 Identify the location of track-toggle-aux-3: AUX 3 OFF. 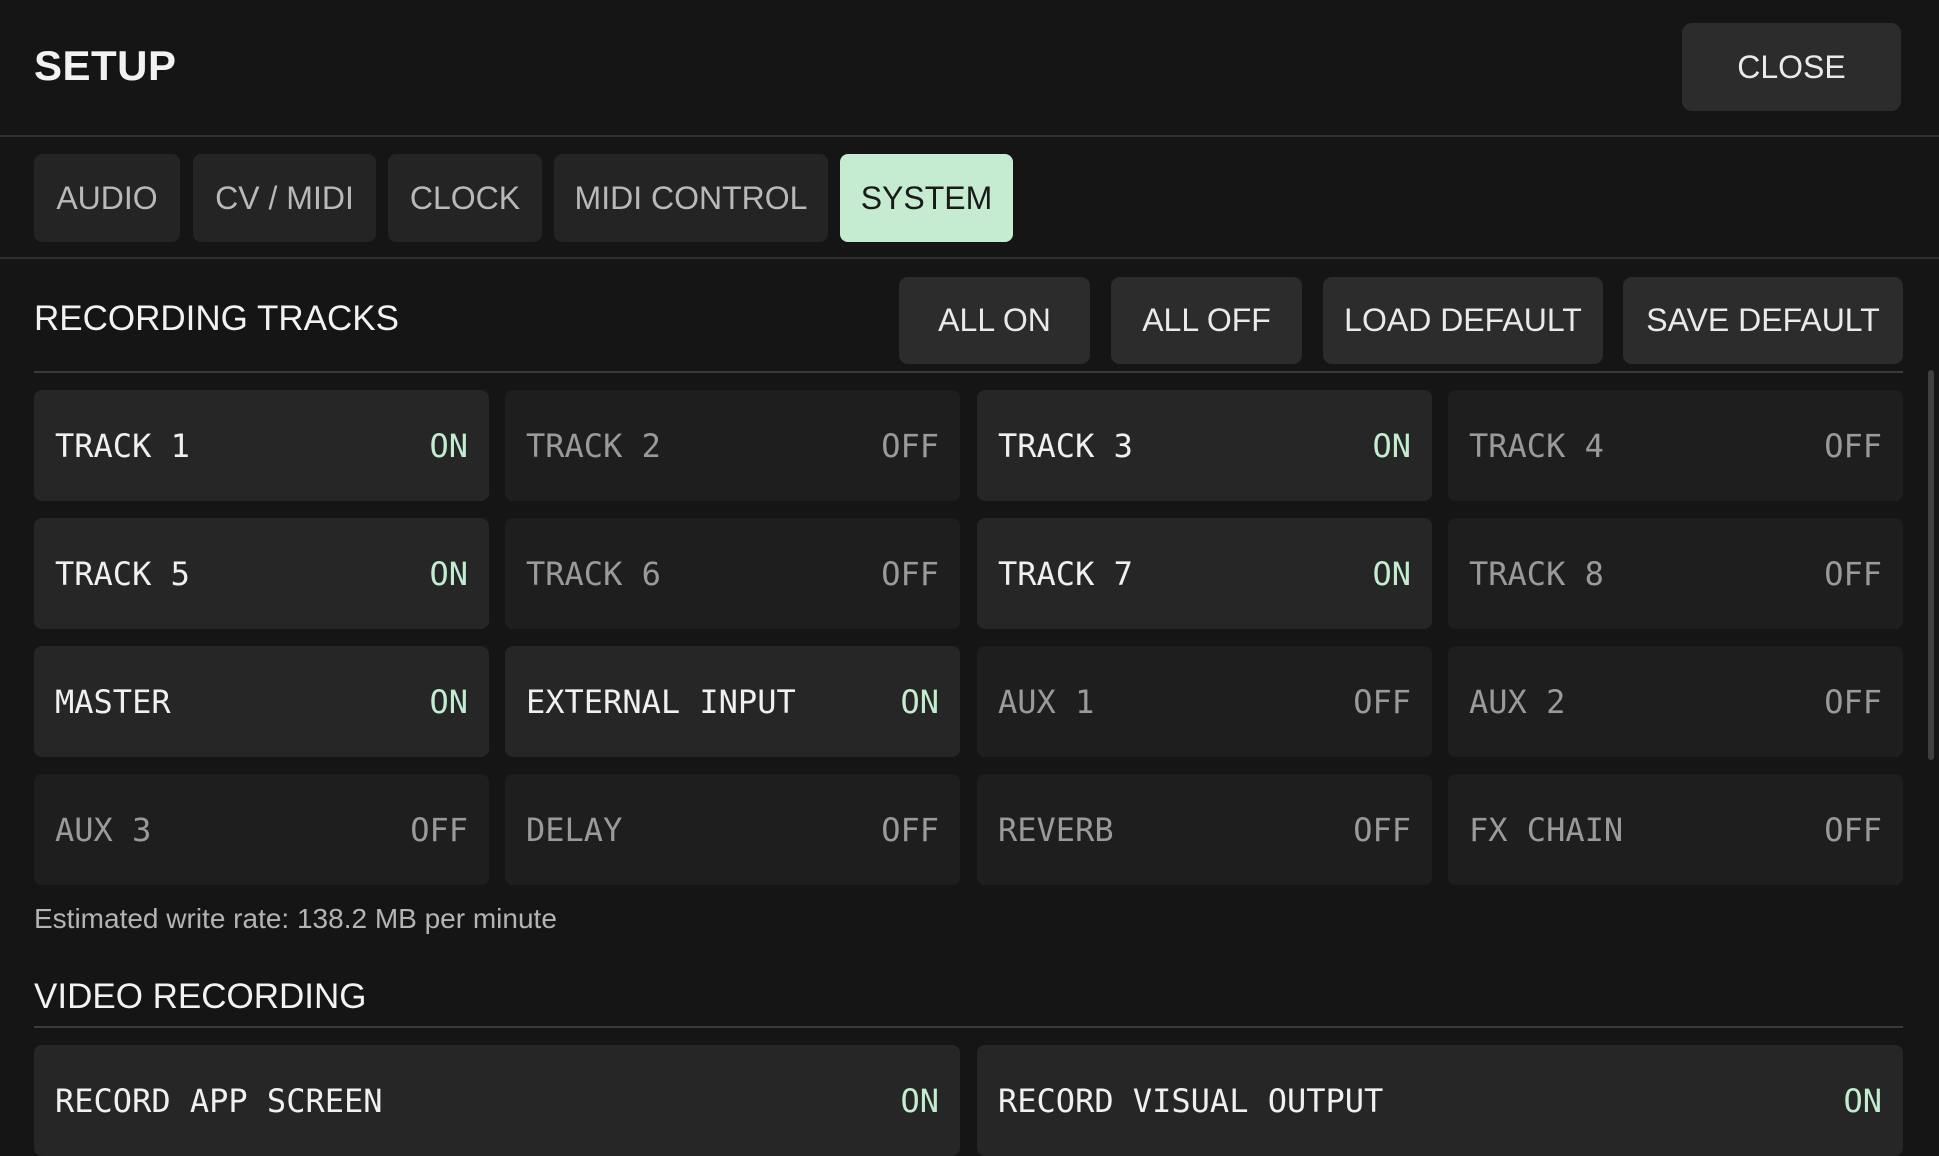
(261, 829).